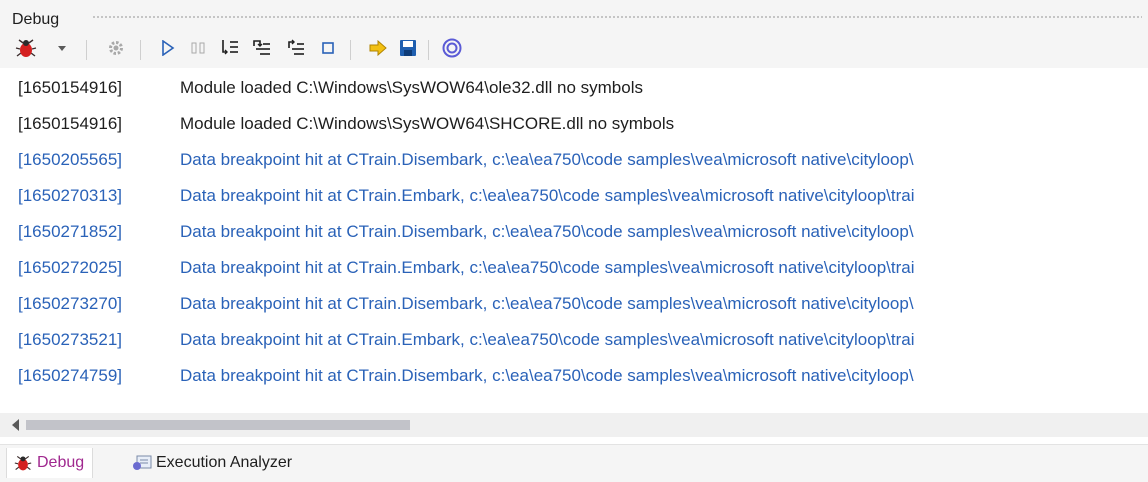 The width and height of the screenshot is (1148, 482). Describe the element at coordinates (574, 425) in the screenshot. I see `horizontal-scrollbar` at that location.